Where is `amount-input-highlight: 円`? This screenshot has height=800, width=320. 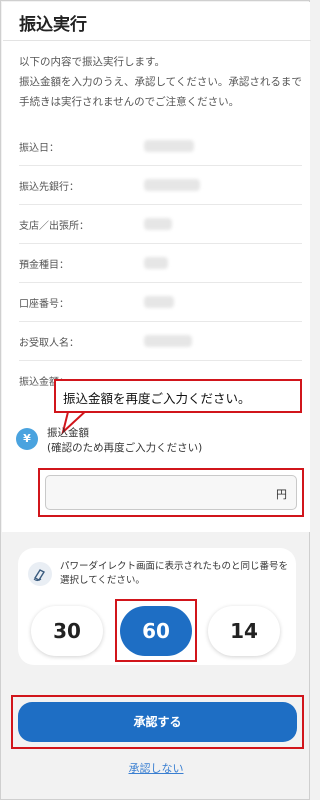
amount-input-highlight: 円 is located at coordinates (171, 492).